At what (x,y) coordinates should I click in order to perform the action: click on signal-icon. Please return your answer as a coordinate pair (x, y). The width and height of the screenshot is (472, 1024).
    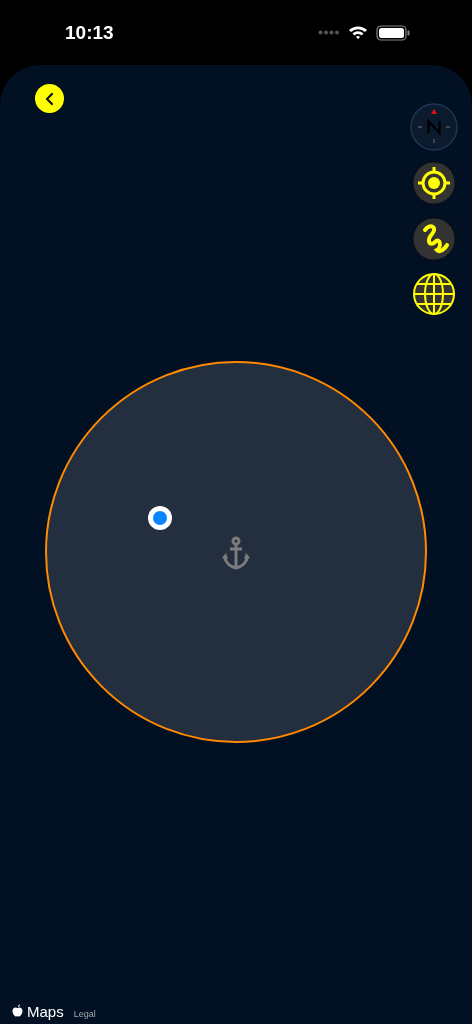
    Looking at the image, I should click on (329, 32).